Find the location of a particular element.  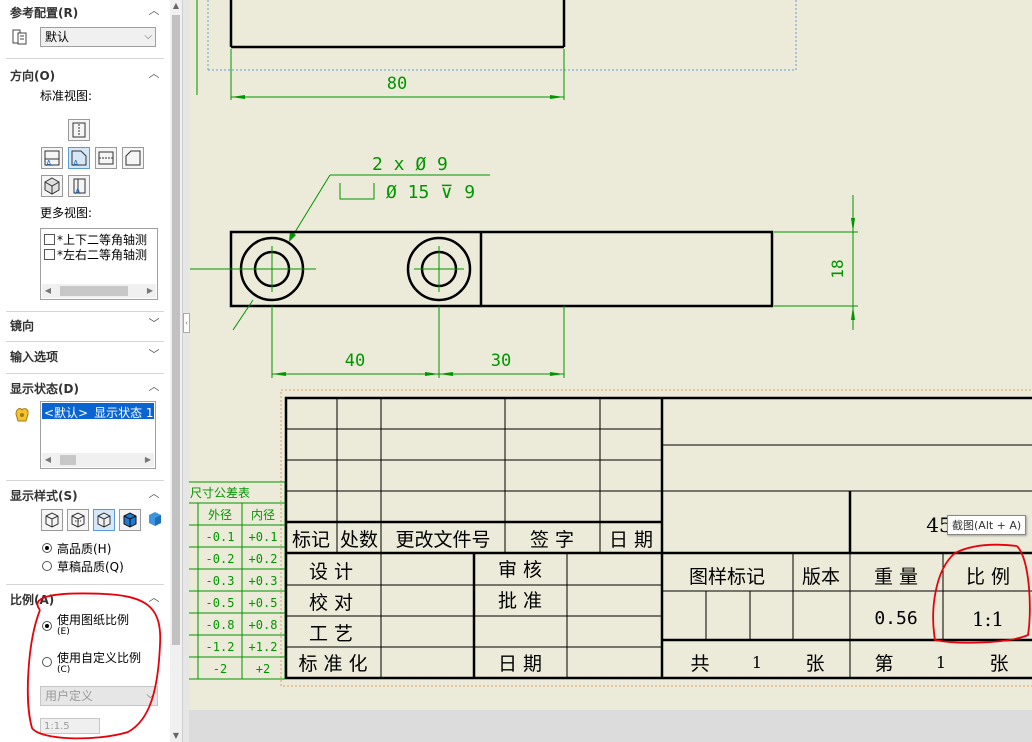

scale-annotation-outline is located at coordinates (94, 666).